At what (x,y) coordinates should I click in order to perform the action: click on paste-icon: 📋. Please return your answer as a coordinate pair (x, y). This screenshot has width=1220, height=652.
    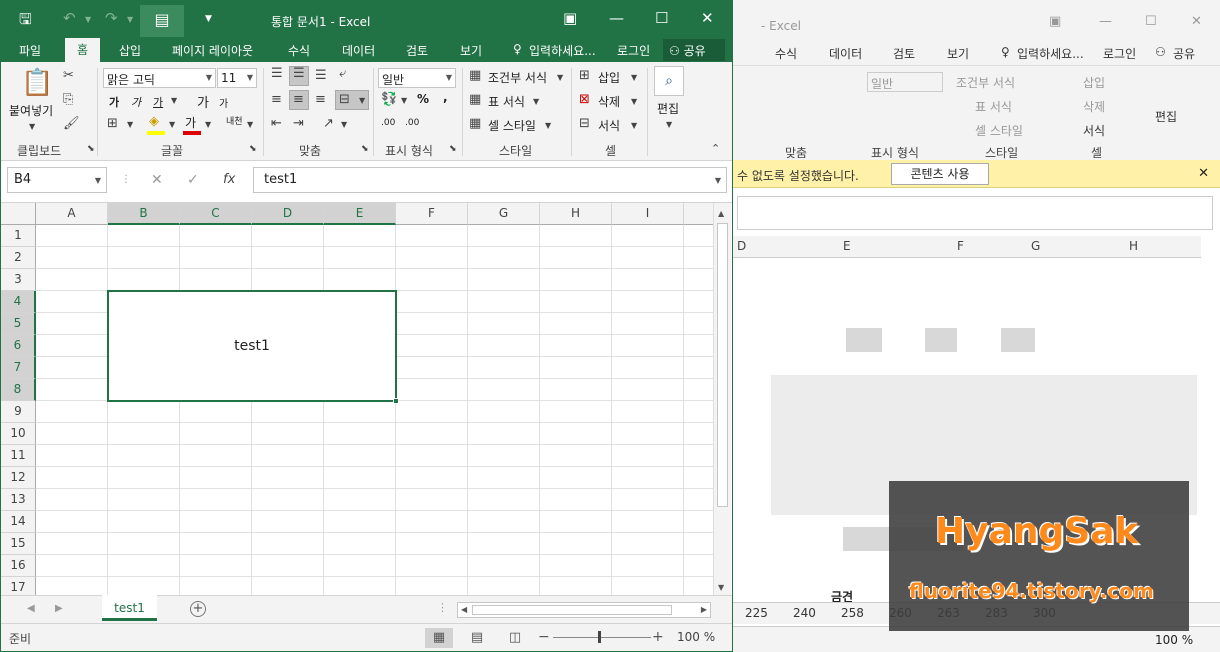
    Looking at the image, I should click on (37, 83).